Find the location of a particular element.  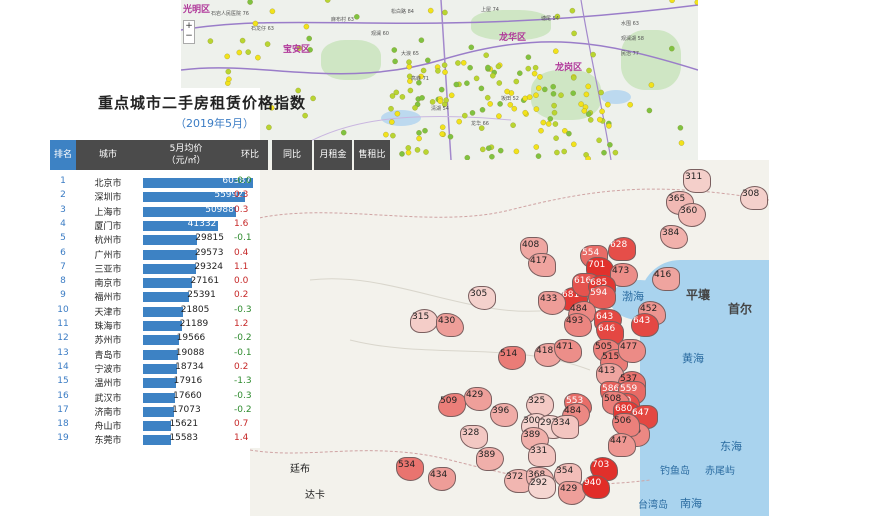

row-mom: 0.0 is located at coordinates (241, 281).